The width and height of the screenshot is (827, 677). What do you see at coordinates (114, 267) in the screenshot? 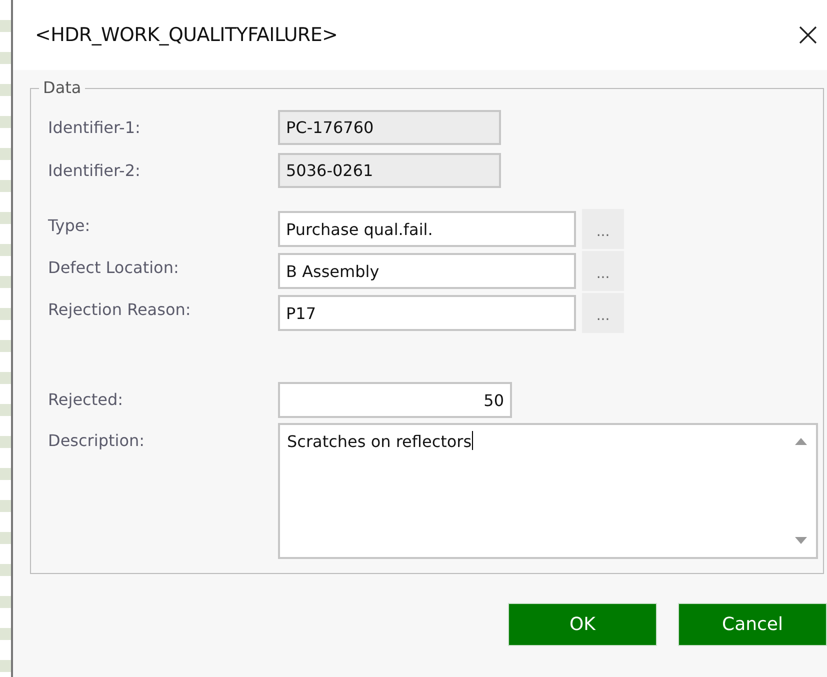
I see `field-label: Defect Location:` at bounding box center [114, 267].